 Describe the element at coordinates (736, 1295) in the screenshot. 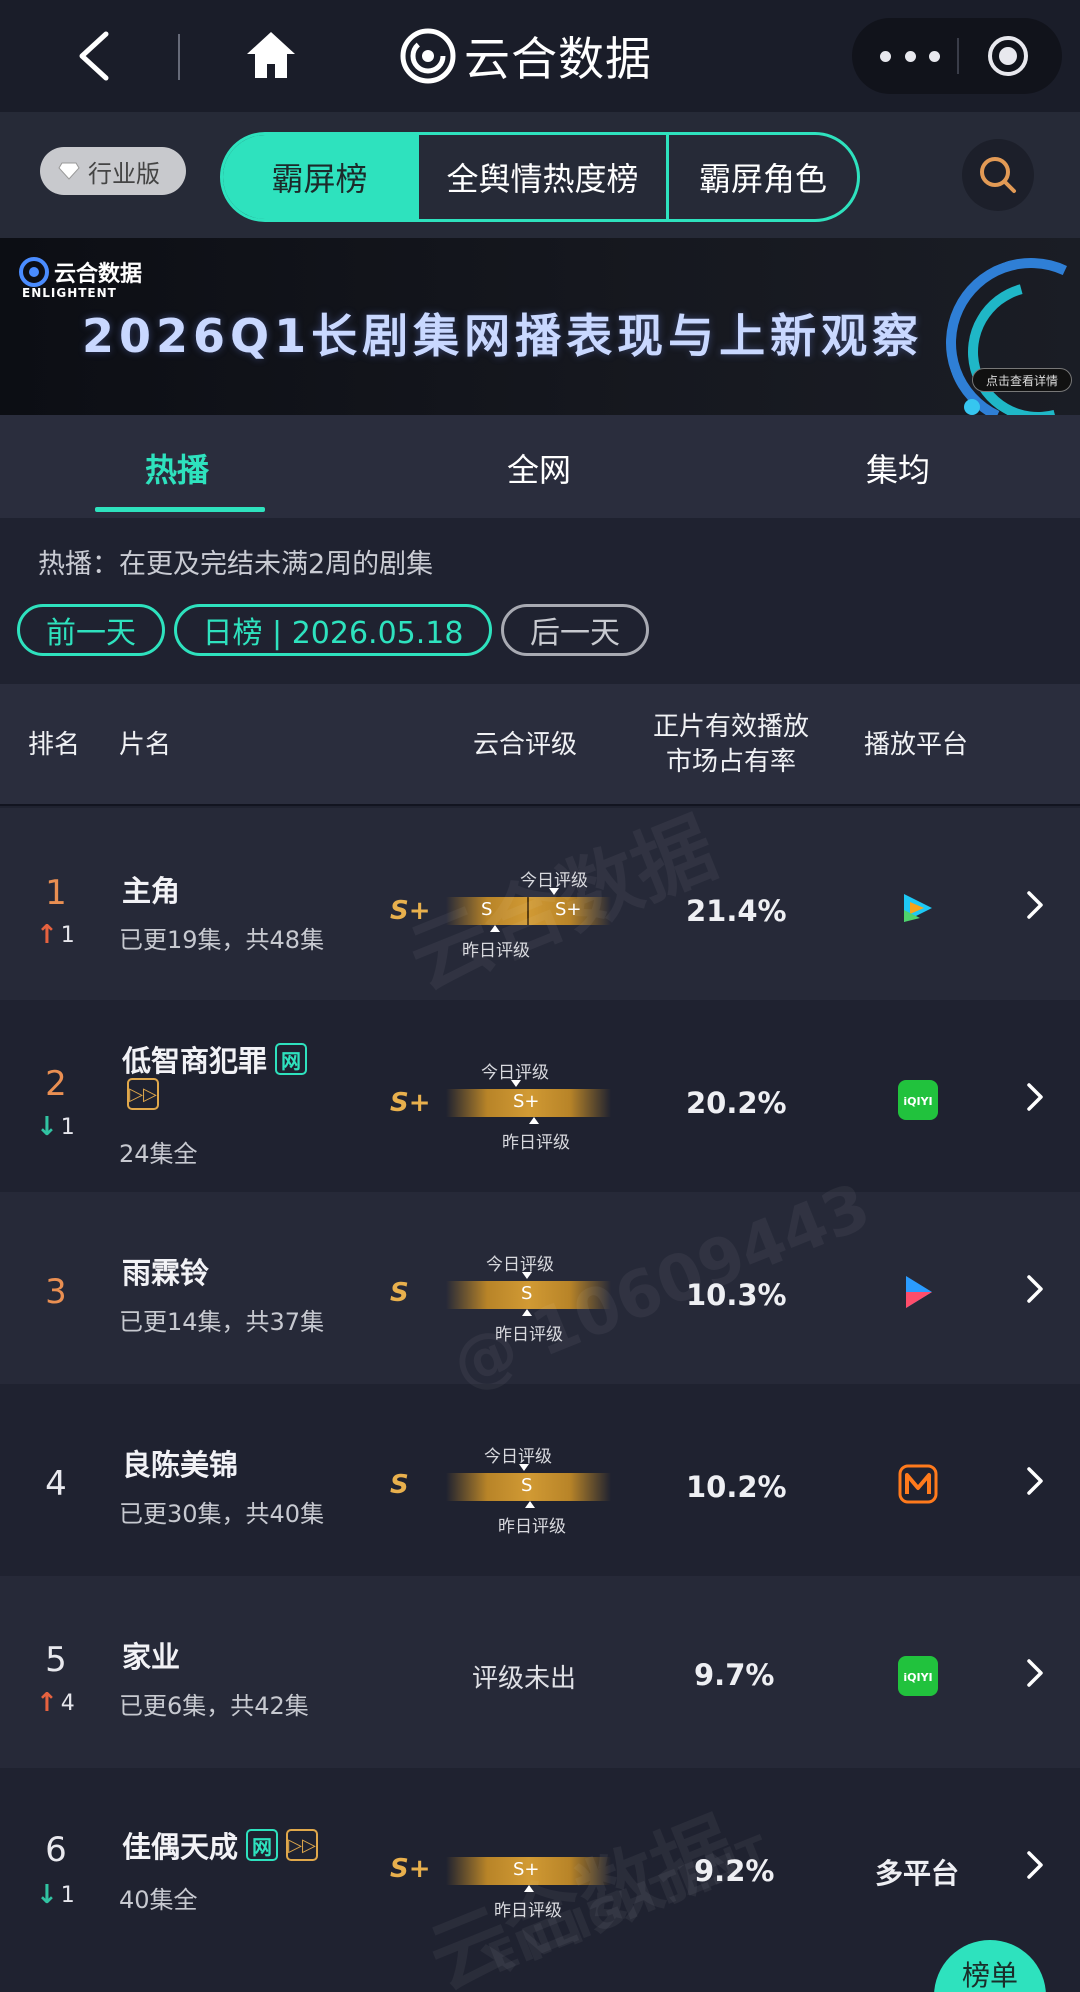

I see `market-share: 10.3%` at that location.